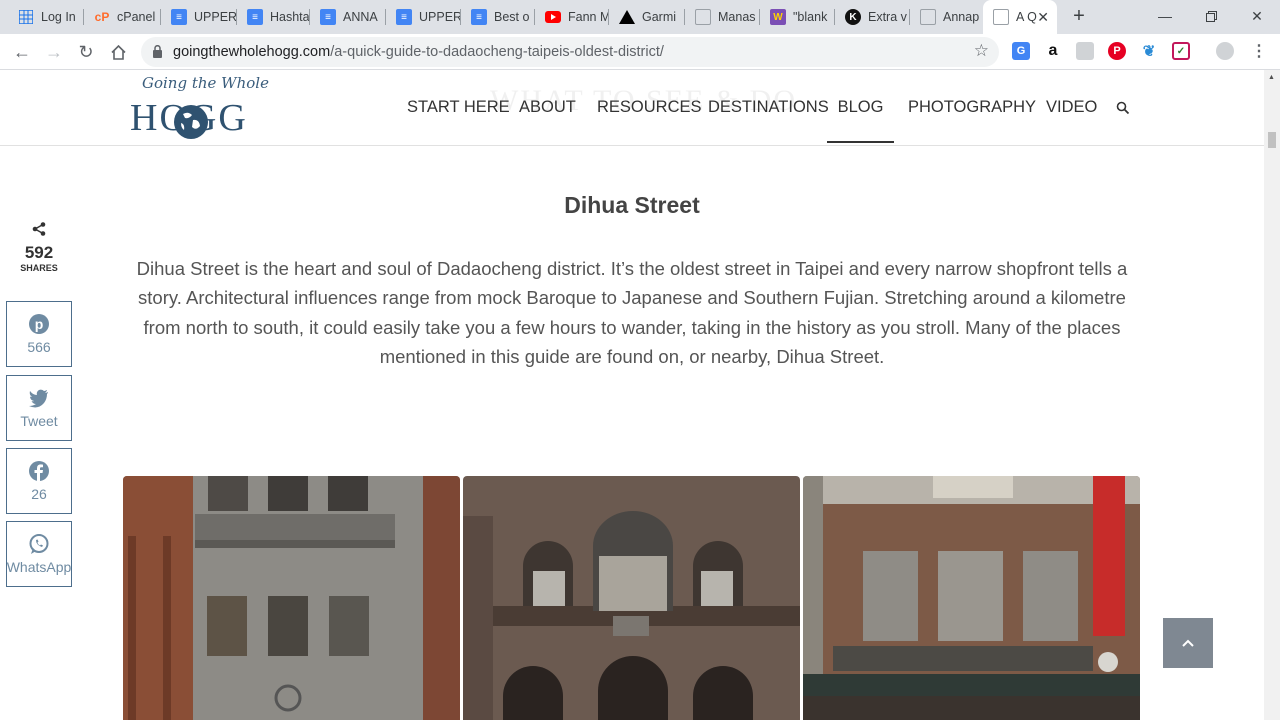 The height and width of the screenshot is (720, 1280). Describe the element at coordinates (157, 51) in the screenshot. I see `lock-icon` at that location.